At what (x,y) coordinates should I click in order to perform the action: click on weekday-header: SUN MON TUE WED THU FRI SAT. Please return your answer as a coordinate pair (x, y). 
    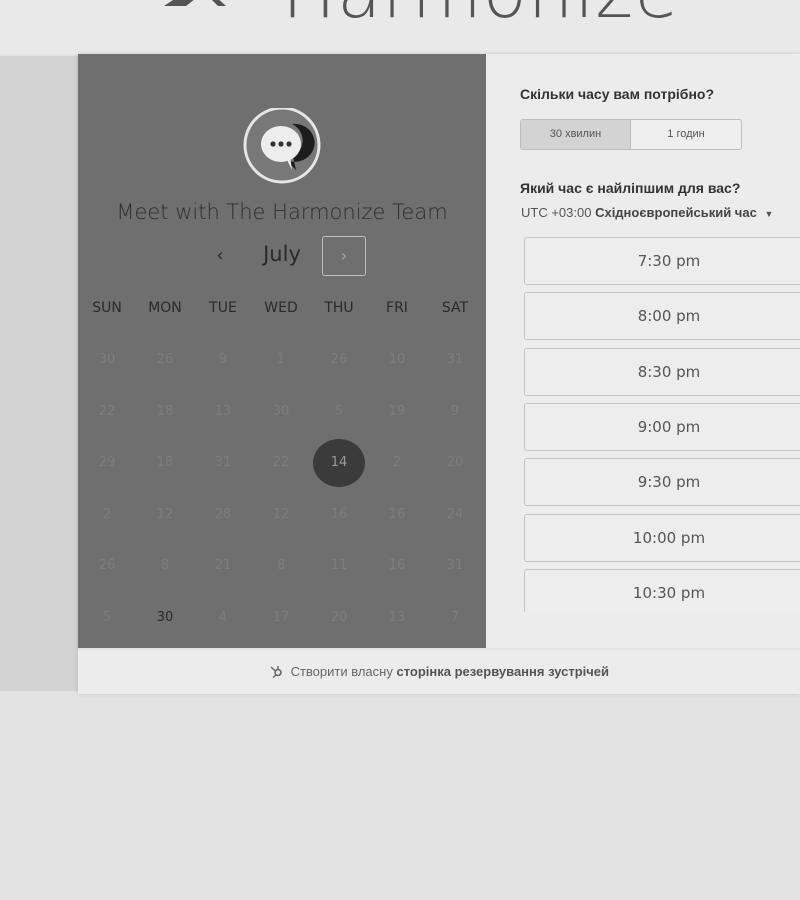
    Looking at the image, I should click on (282, 310).